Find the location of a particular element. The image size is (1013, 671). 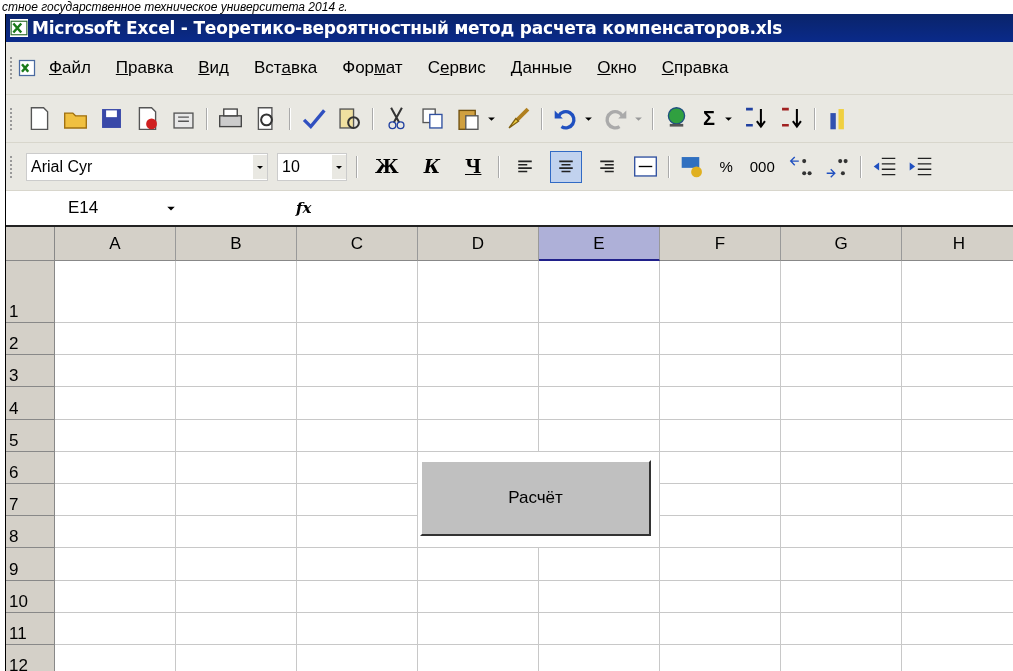

percent-button: % is located at coordinates (726, 166).